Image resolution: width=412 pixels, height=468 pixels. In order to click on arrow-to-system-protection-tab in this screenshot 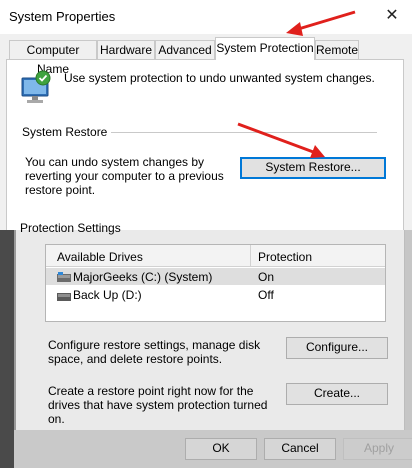, I will do `click(321, 23)`.